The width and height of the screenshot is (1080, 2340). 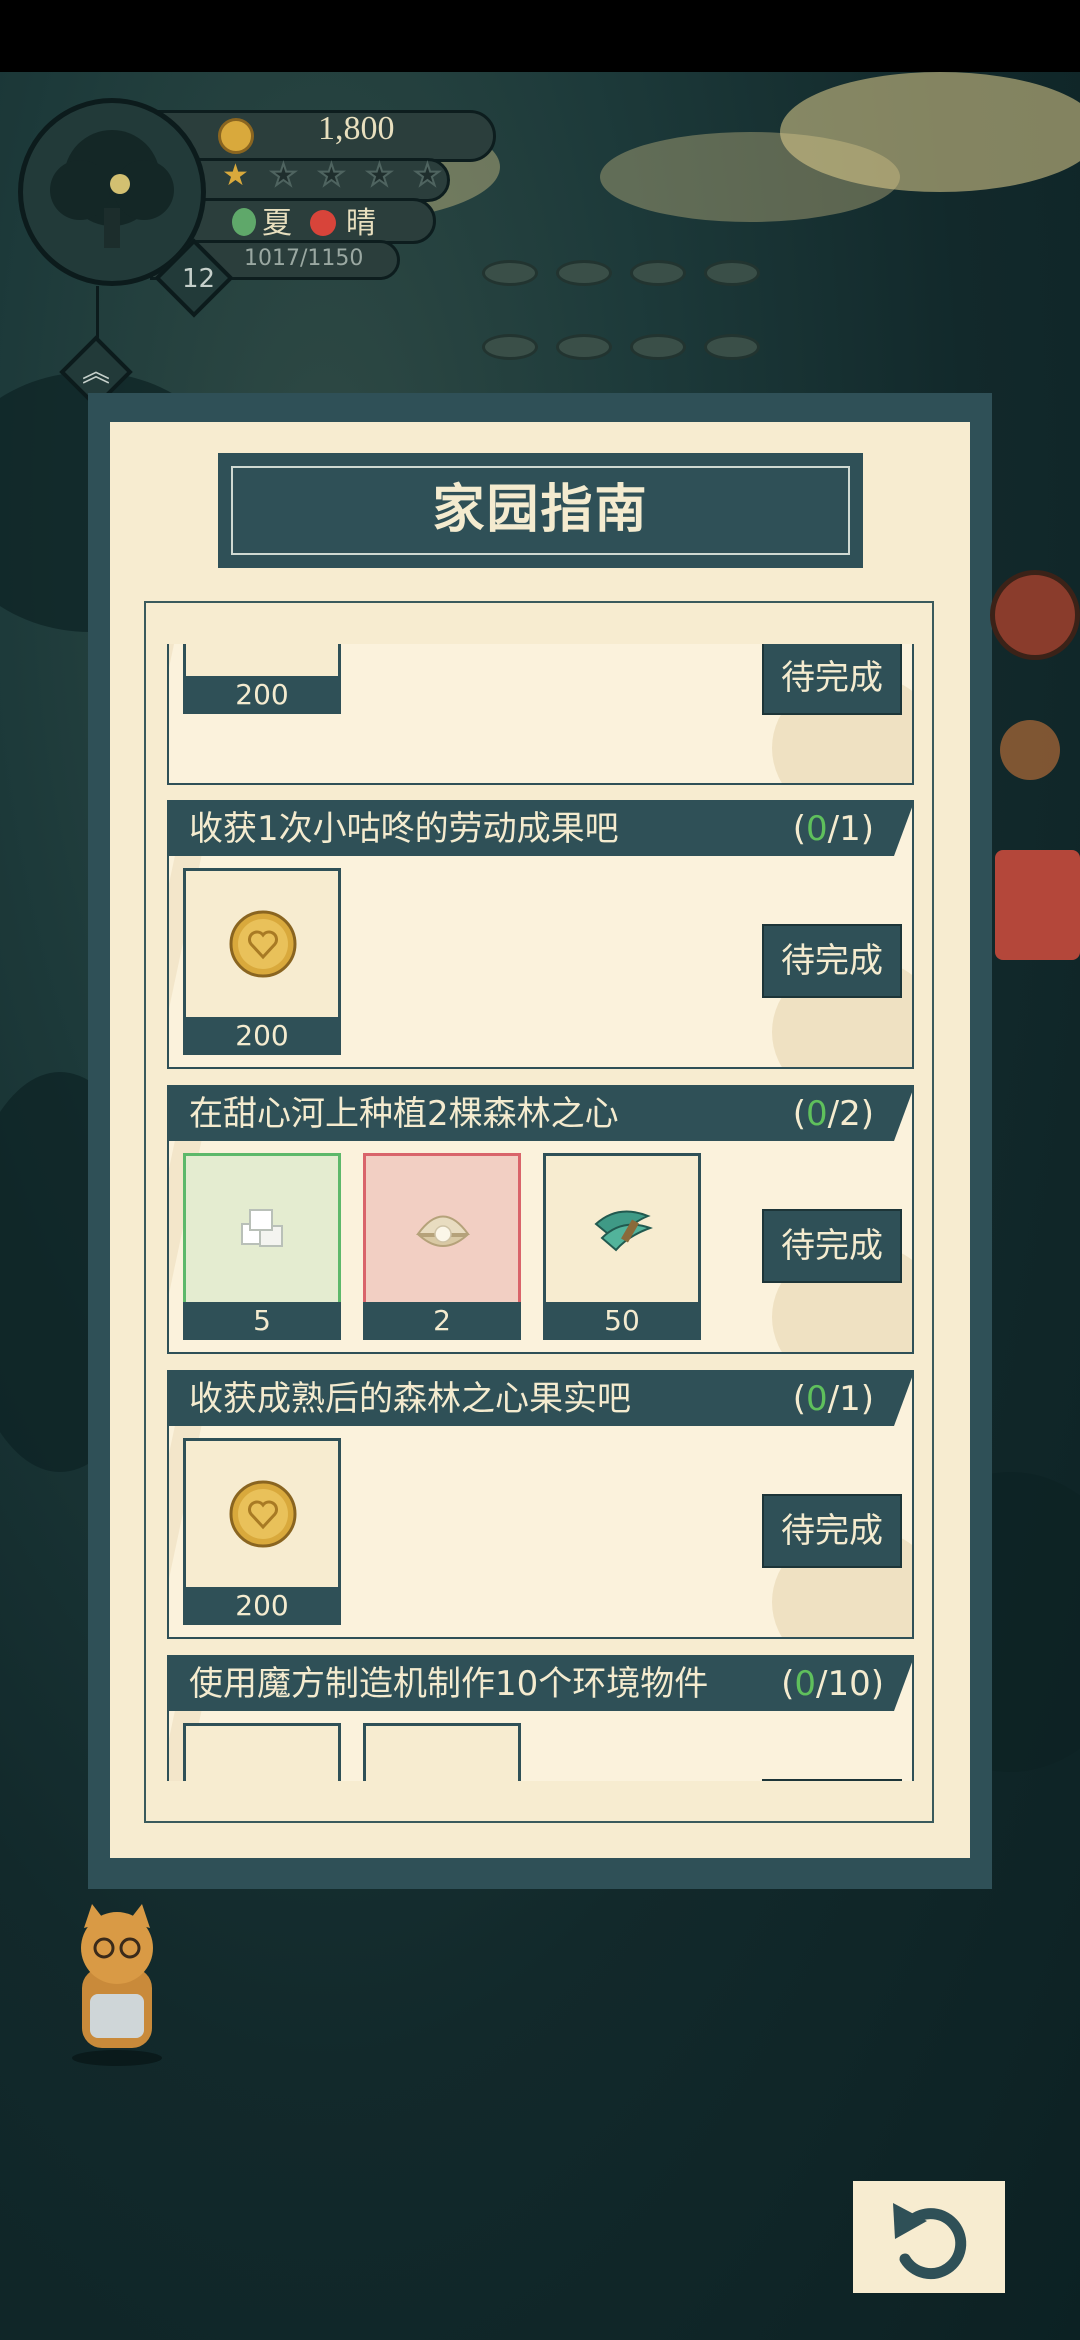 I want to click on task-header: 在甜心河上种植2棵森林之心 (0/2), so click(x=540, y=1116).